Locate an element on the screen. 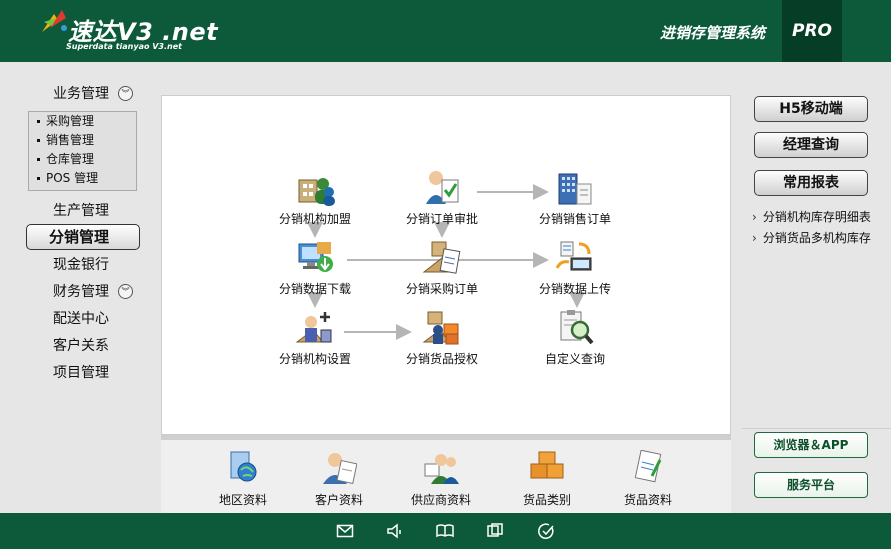  sales-building-icon is located at coordinates (575, 189).